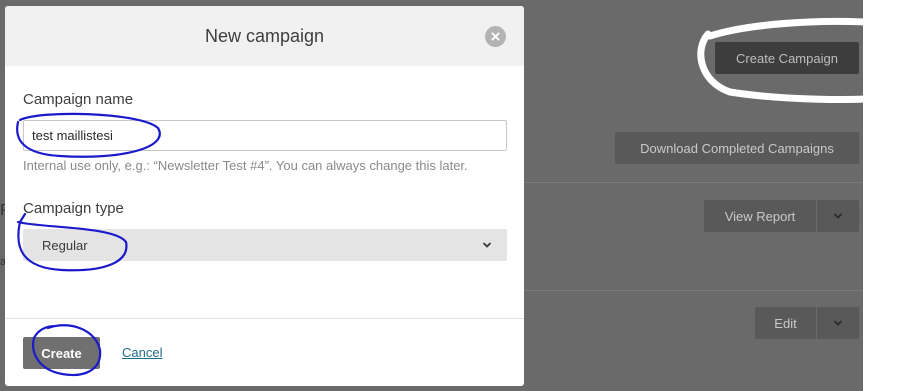 The image size is (905, 391). Describe the element at coordinates (785, 323) in the screenshot. I see `edit-button: Edit` at that location.